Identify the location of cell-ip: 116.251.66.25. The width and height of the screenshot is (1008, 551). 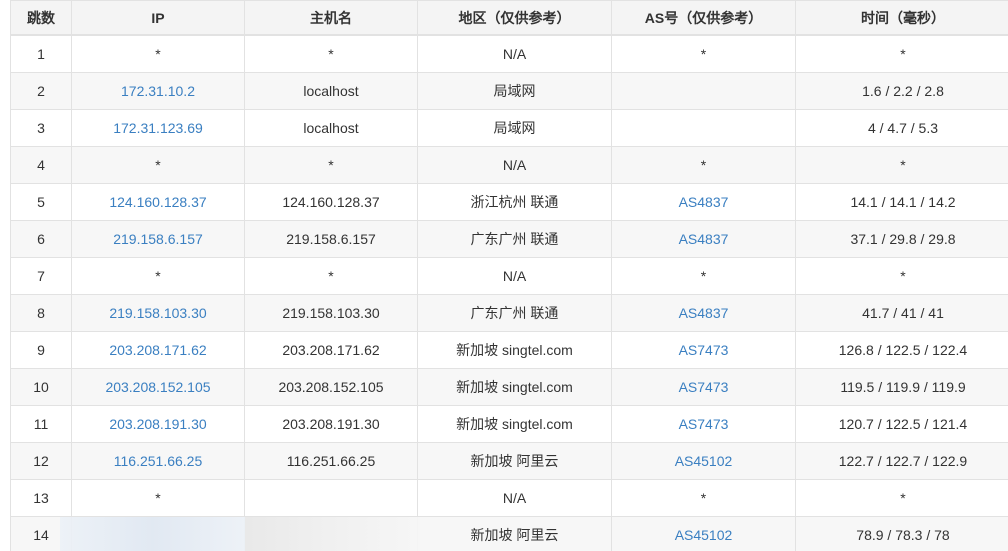
(158, 461).